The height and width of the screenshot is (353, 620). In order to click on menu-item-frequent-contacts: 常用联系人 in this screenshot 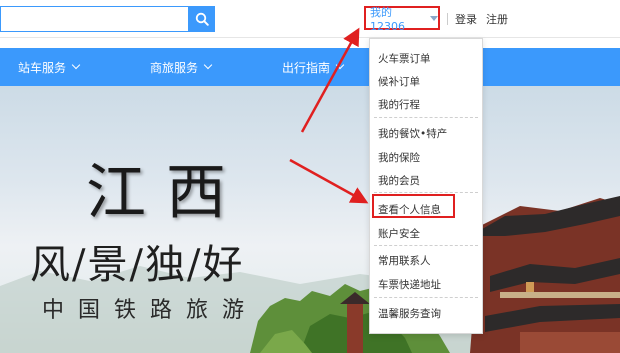, I will do `click(404, 260)`.